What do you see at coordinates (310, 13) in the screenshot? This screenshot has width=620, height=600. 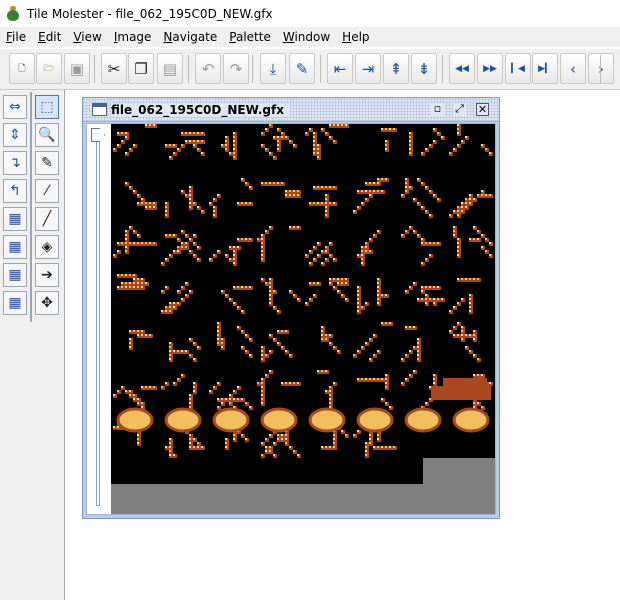 I see `window-titlebar: Tile Molester - file_062_195C0D_NEW.gfx` at bounding box center [310, 13].